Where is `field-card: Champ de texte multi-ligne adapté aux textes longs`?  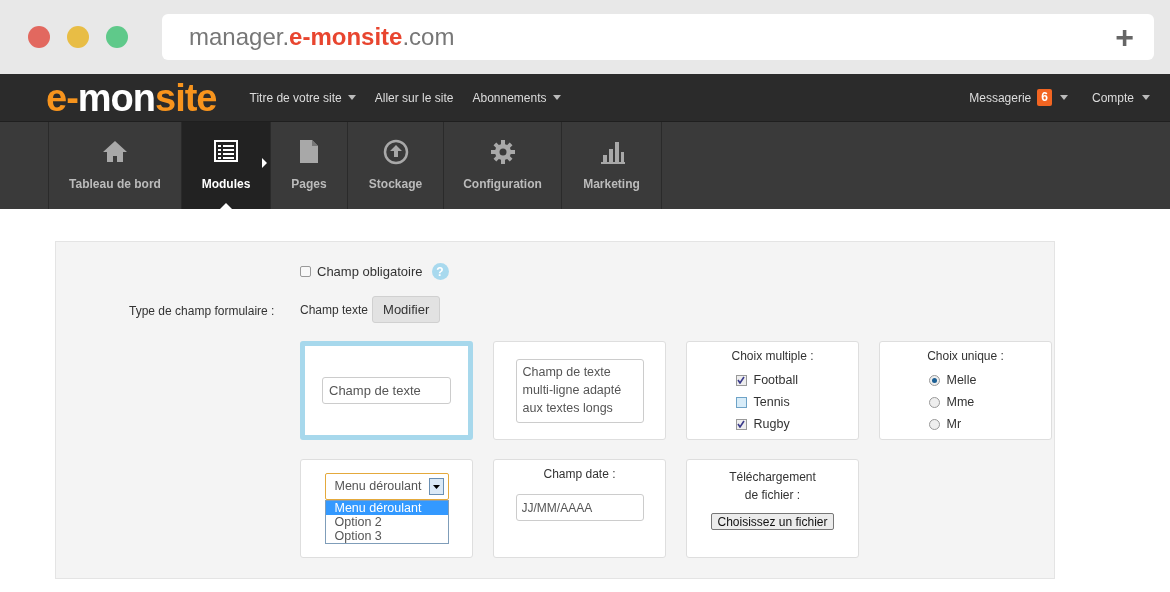
field-card: Champ de texte multi-ligne adapté aux textes longs is located at coordinates (579, 390).